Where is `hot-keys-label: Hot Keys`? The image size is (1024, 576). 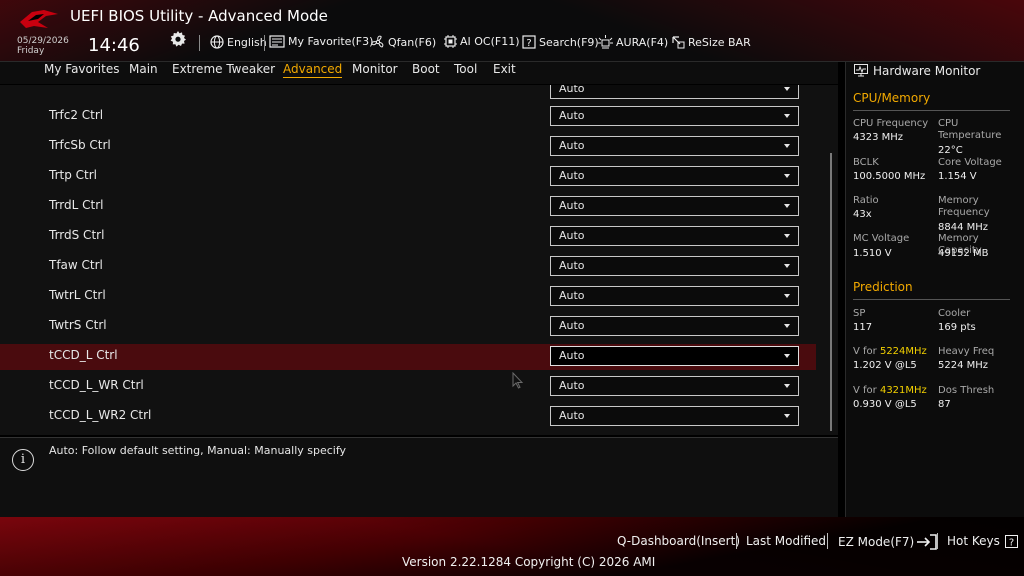
hot-keys-label: Hot Keys is located at coordinates (973, 541).